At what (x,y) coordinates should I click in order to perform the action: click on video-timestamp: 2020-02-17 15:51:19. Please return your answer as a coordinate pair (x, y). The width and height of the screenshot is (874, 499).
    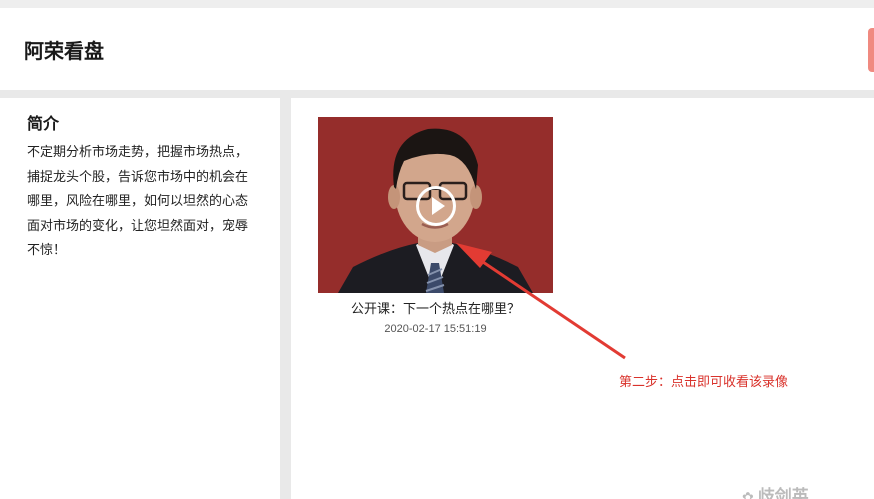
    Looking at the image, I should click on (435, 329).